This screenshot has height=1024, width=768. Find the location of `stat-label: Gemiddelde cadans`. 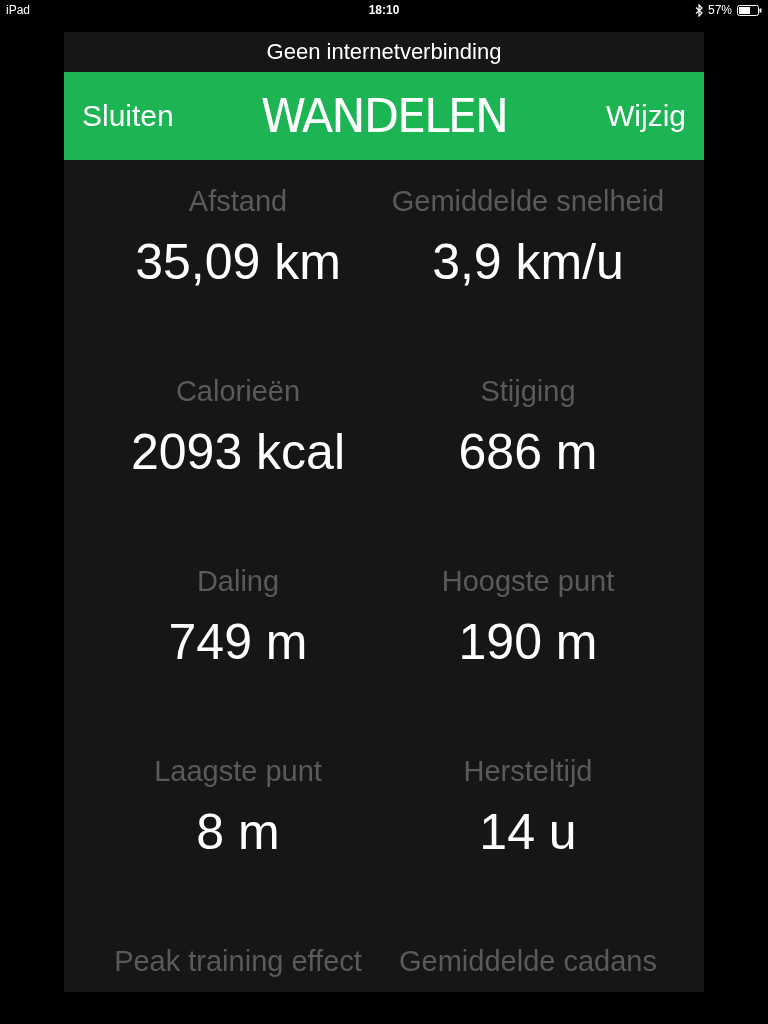

stat-label: Gemiddelde cadans is located at coordinates (528, 961).